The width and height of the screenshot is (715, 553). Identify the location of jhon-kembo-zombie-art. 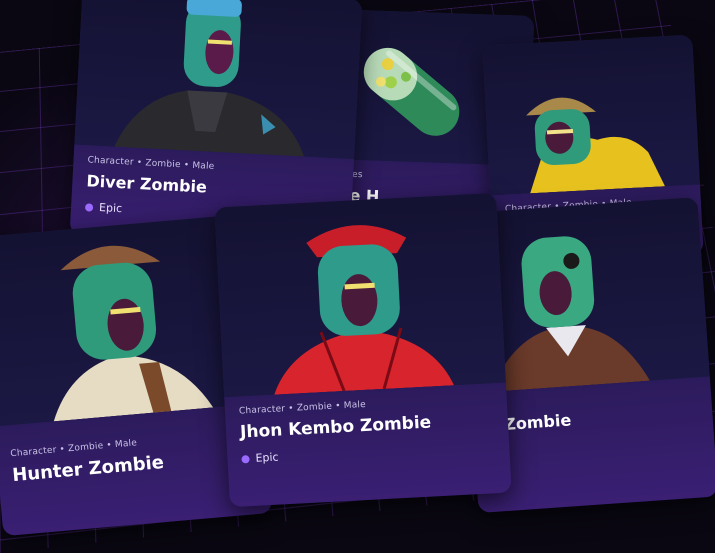
(364, 310).